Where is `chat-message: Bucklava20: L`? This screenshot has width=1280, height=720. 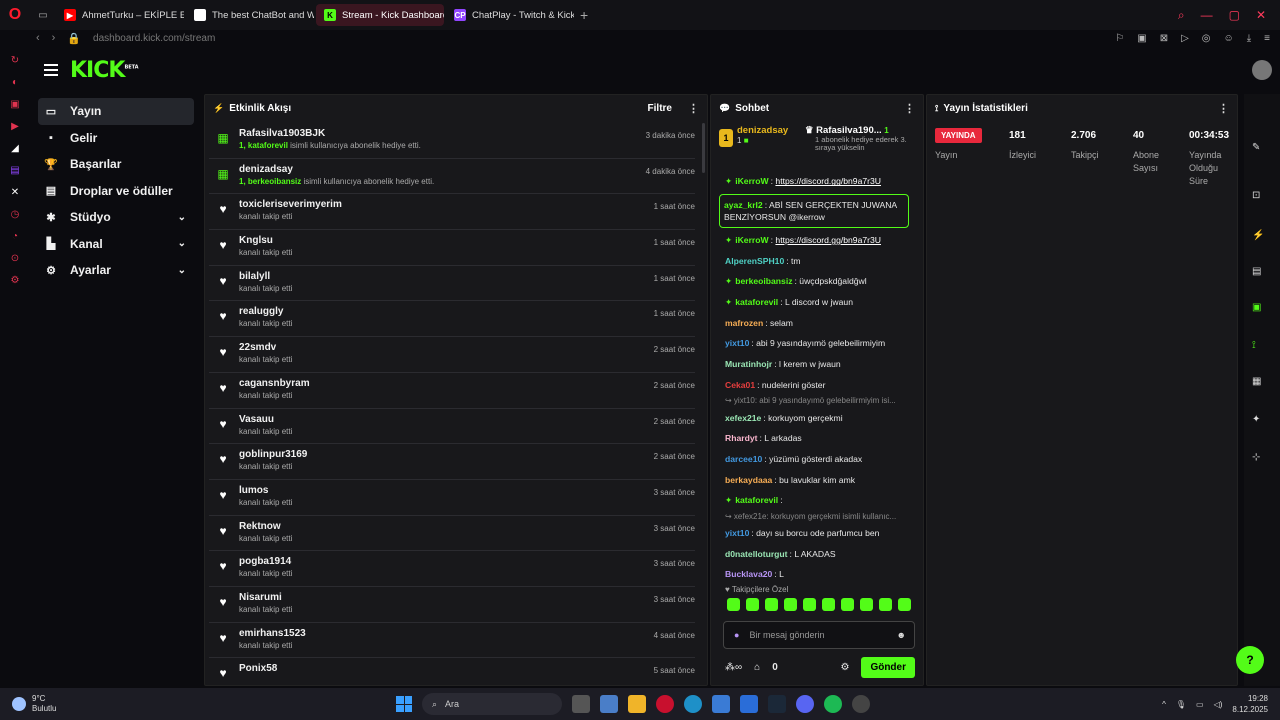 chat-message: Bucklava20: L is located at coordinates (814, 574).